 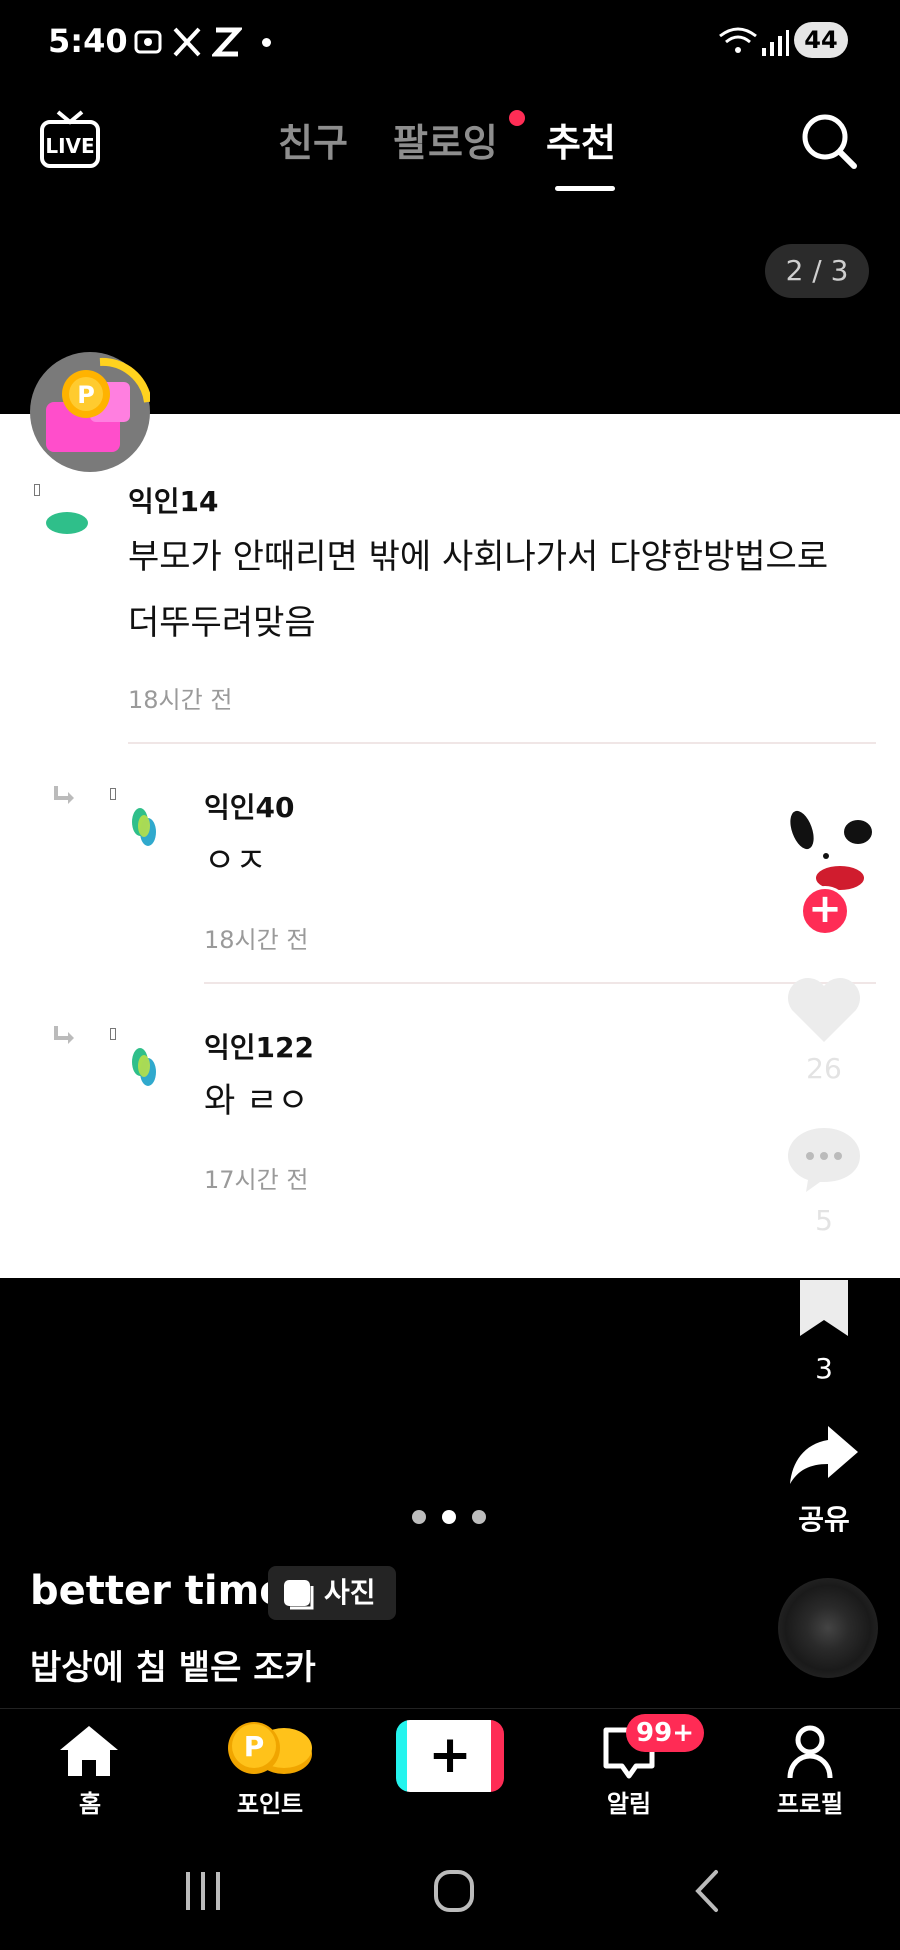 I want to click on live-button: LIVE, so click(x=70, y=141).